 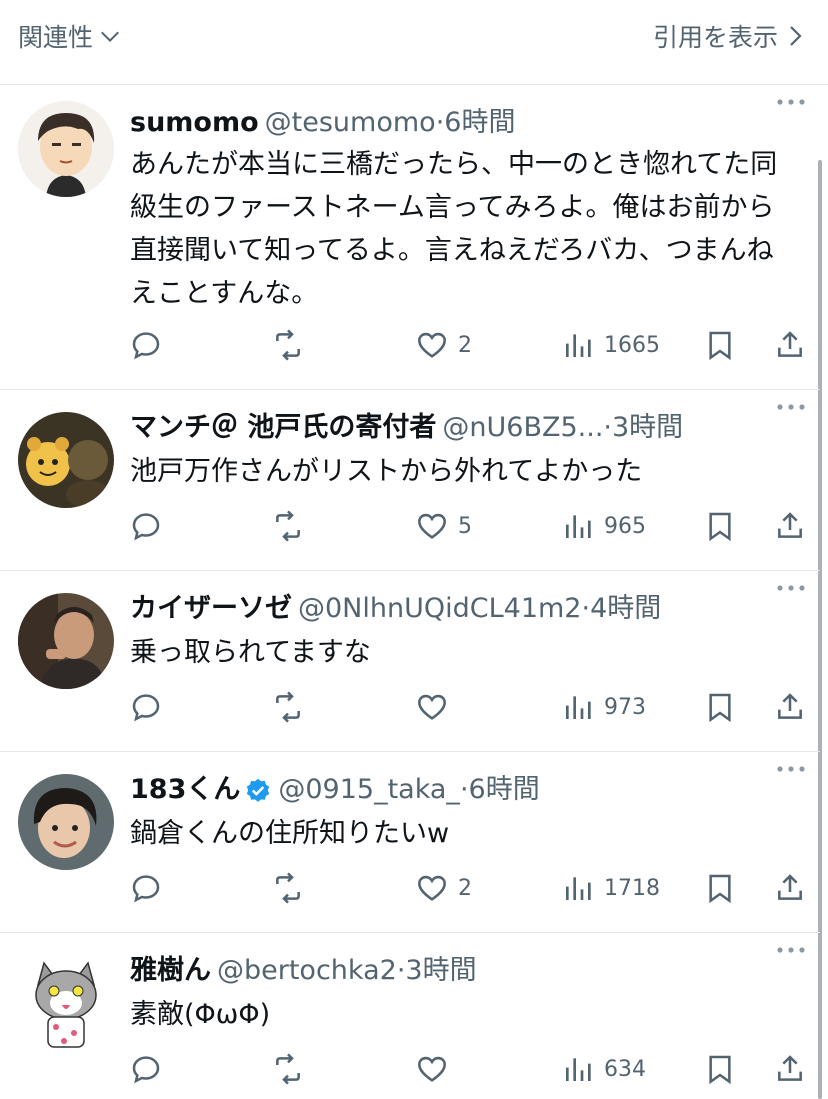 I want to click on action-bar: 2 1718, so click(x=470, y=888).